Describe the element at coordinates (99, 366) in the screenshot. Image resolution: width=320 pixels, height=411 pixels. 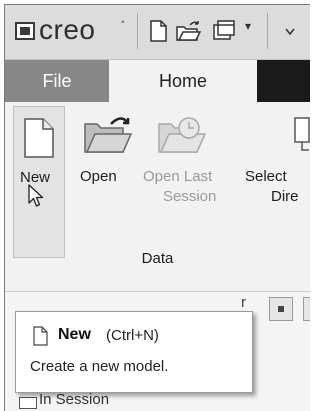
I see `tooltip-description: Create a new model.` at that location.